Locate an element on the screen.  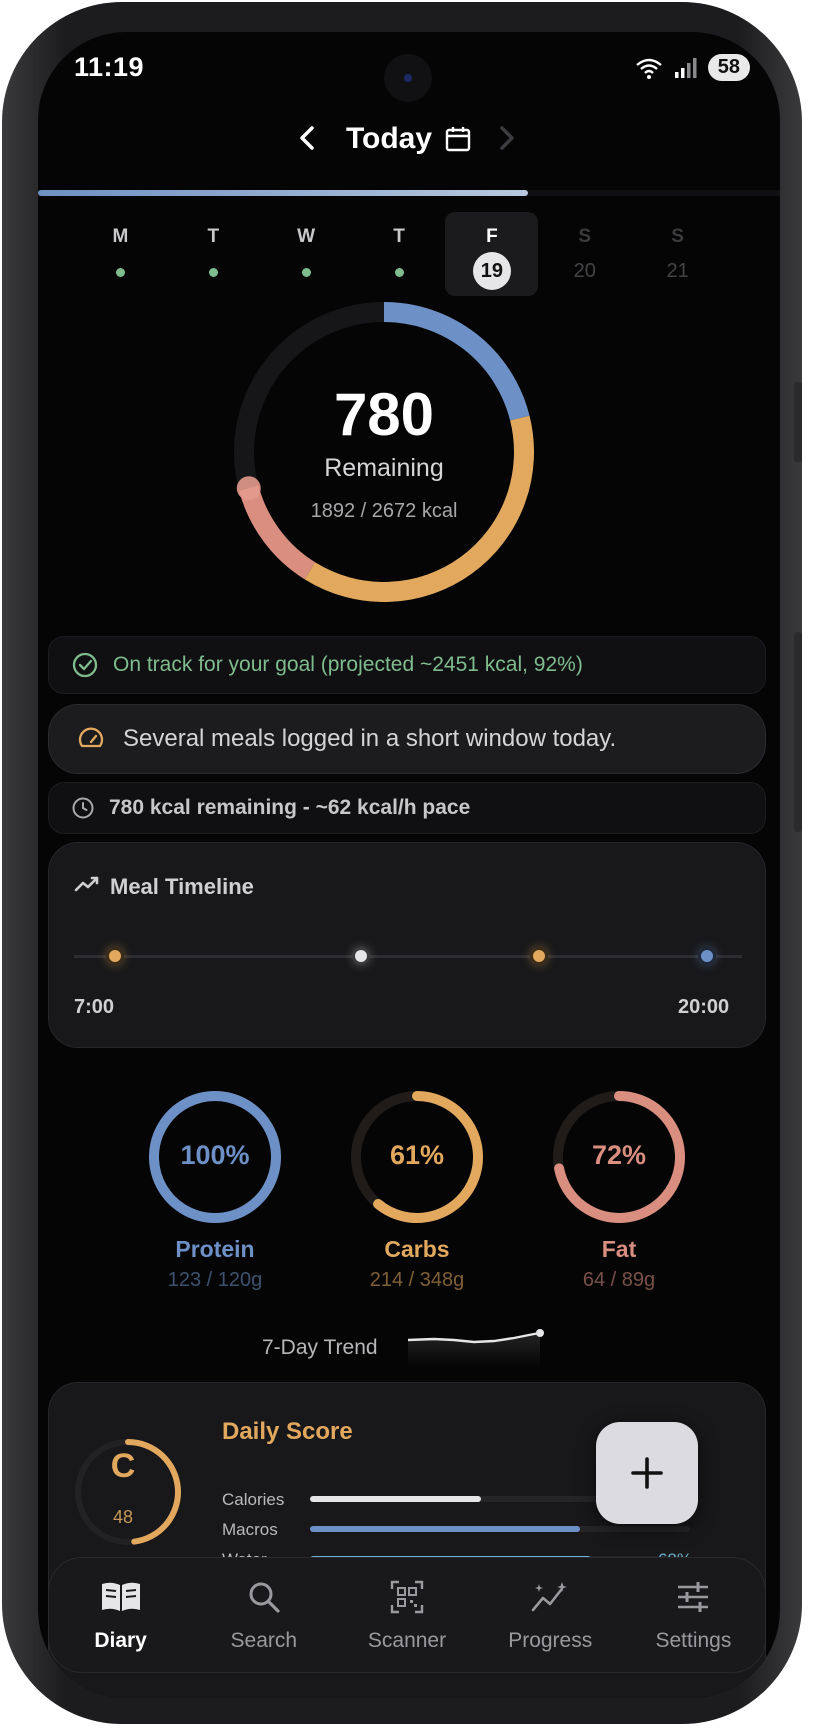
add-entry-button is located at coordinates (647, 1473).